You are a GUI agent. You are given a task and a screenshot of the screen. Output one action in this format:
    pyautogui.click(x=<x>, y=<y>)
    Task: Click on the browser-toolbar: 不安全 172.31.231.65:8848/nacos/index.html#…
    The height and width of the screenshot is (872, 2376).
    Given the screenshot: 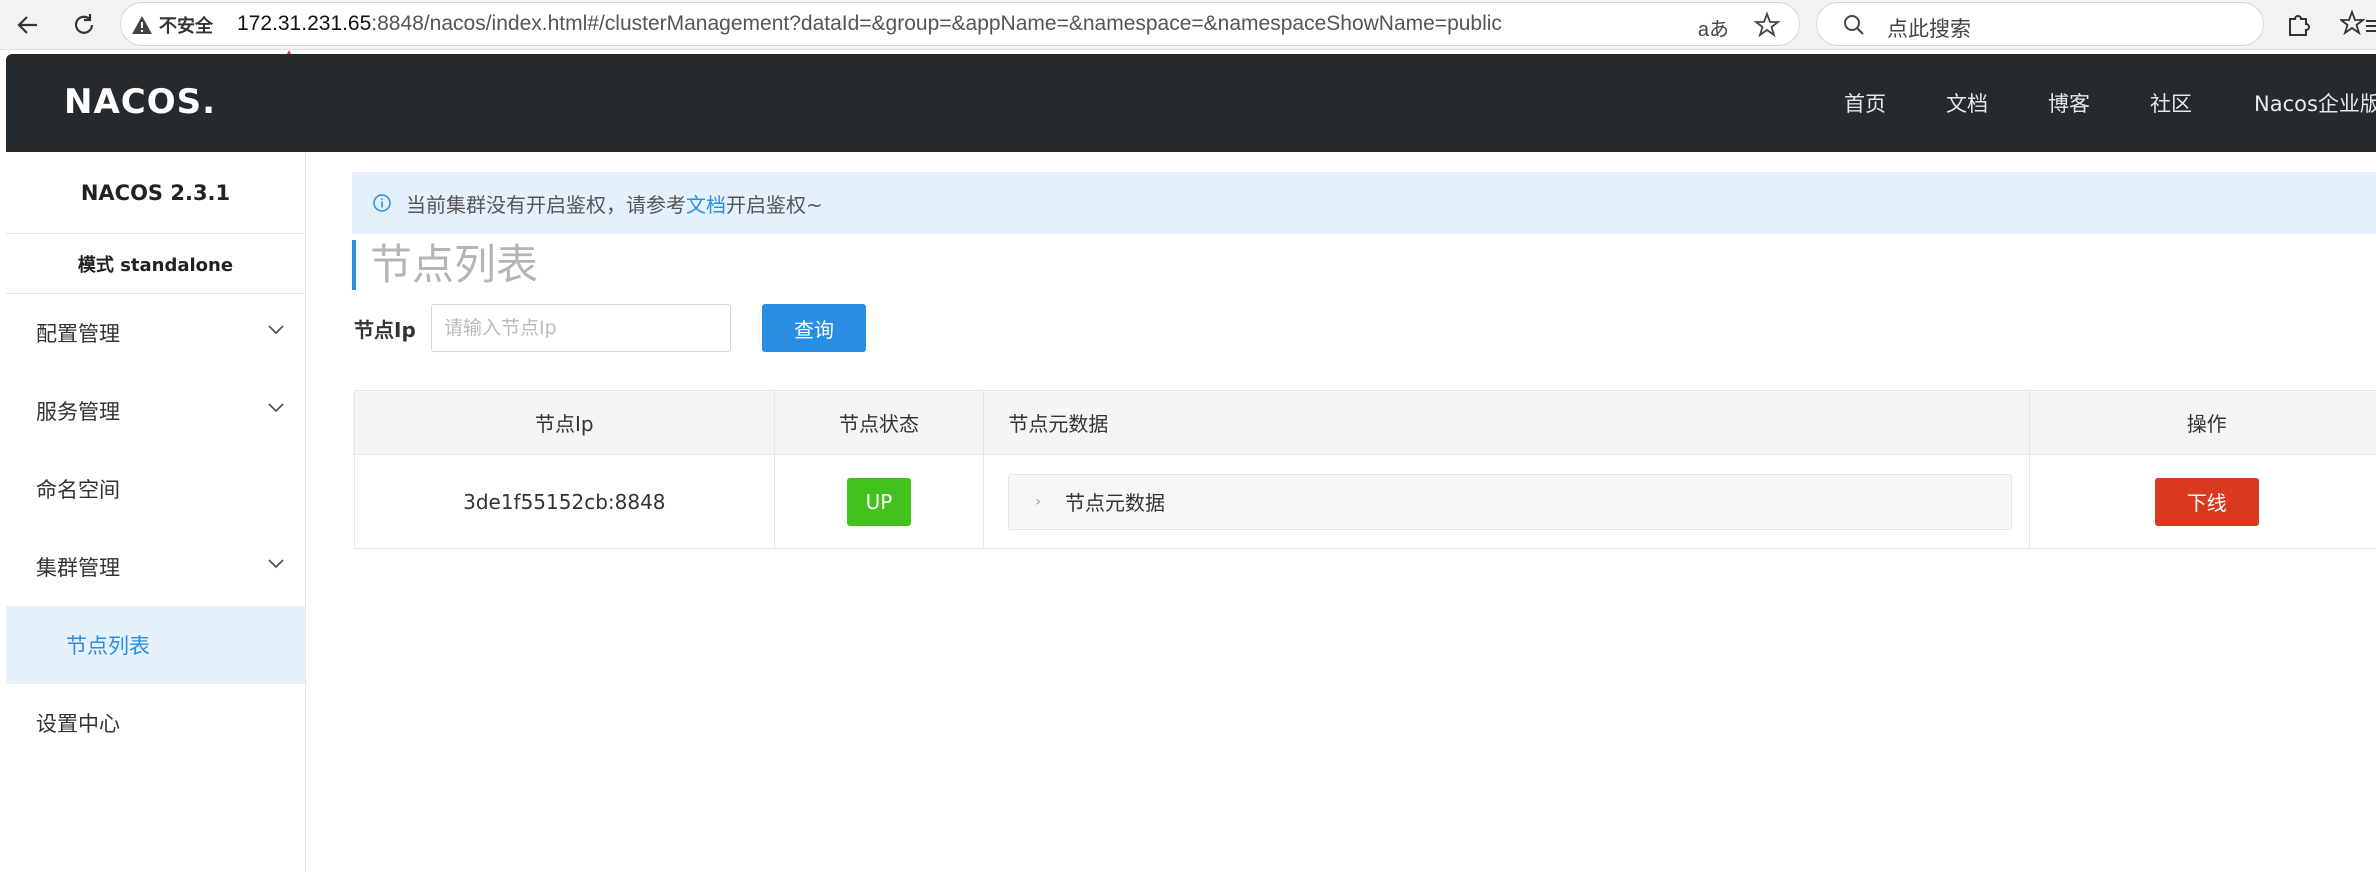 What is the action you would take?
    pyautogui.click(x=1188, y=25)
    